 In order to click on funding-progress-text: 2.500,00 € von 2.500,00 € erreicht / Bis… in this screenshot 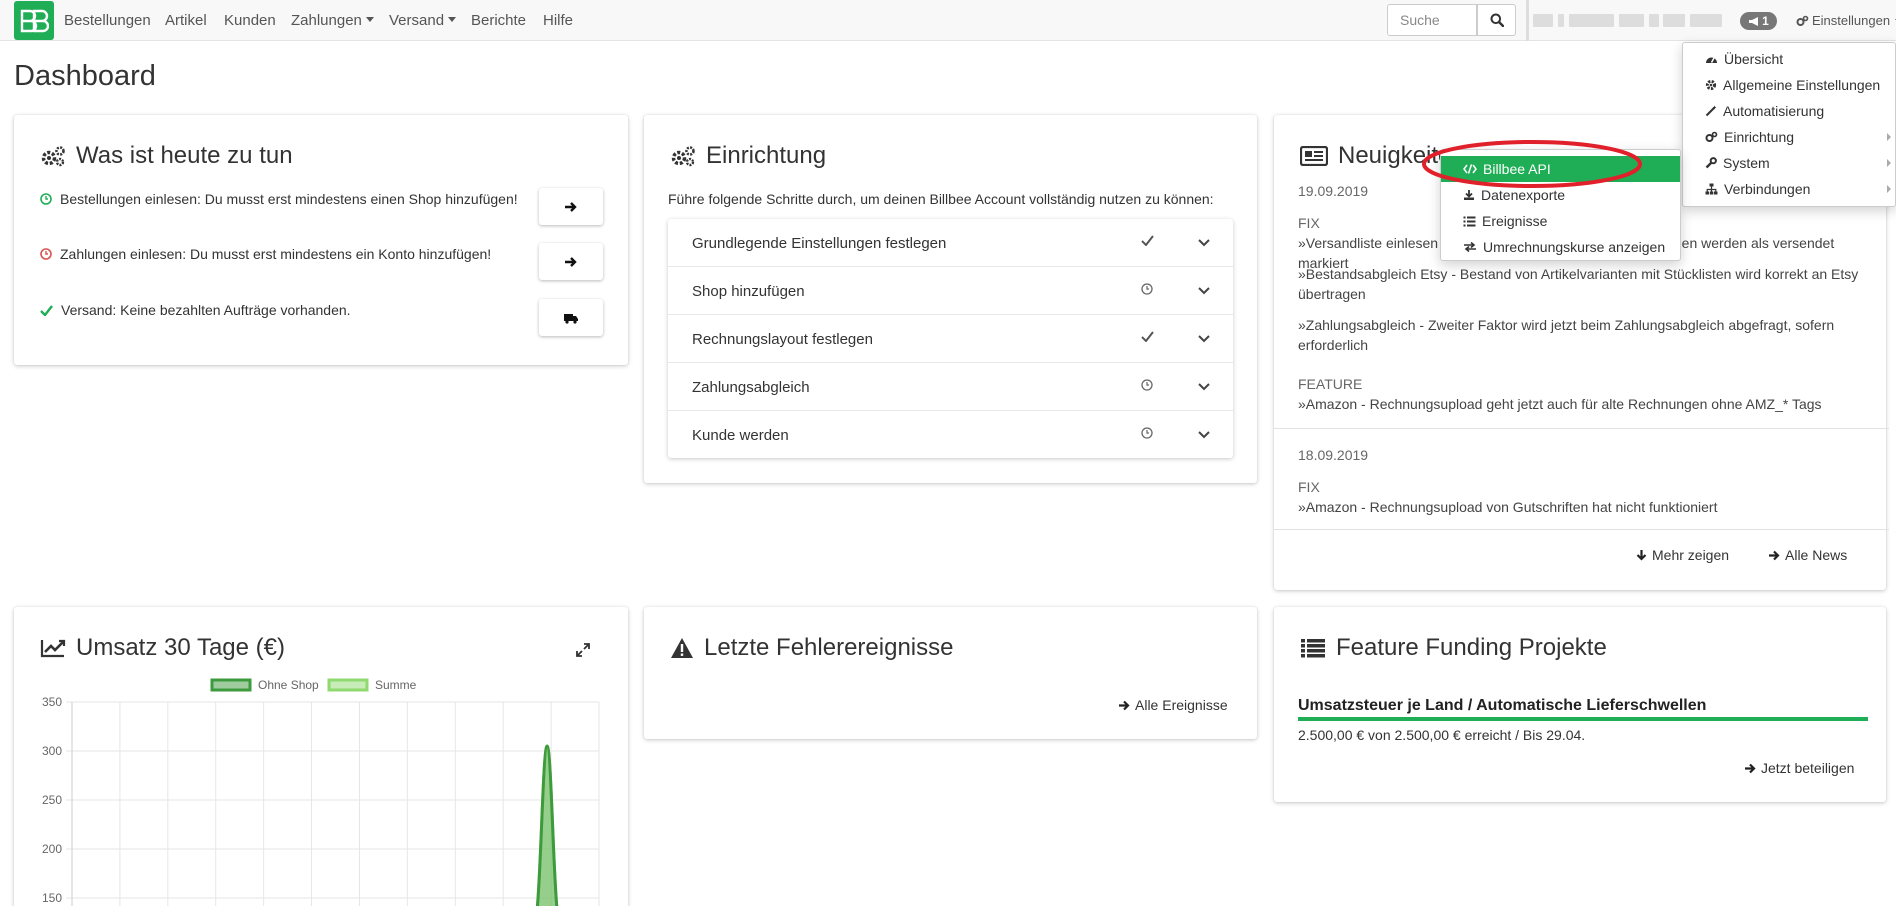, I will do `click(1442, 735)`.